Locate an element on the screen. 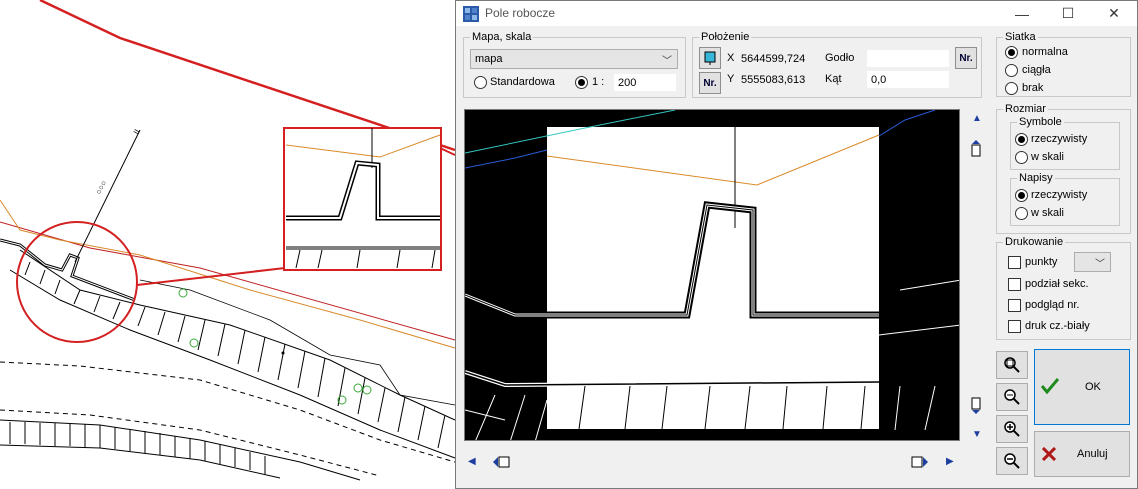 The width and height of the screenshot is (1138, 489). grid-option-continuous is located at coordinates (1011, 70).